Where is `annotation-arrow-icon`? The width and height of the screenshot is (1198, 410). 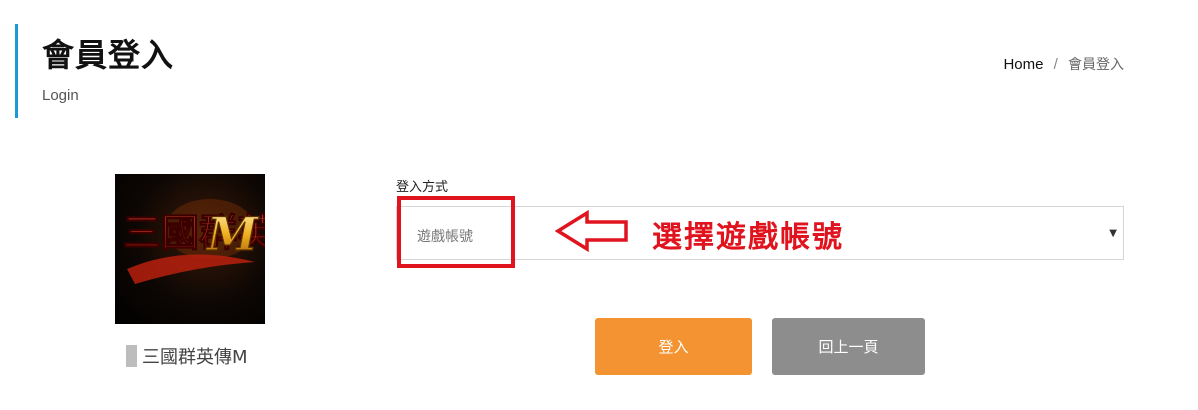
annotation-arrow-icon is located at coordinates (591, 231).